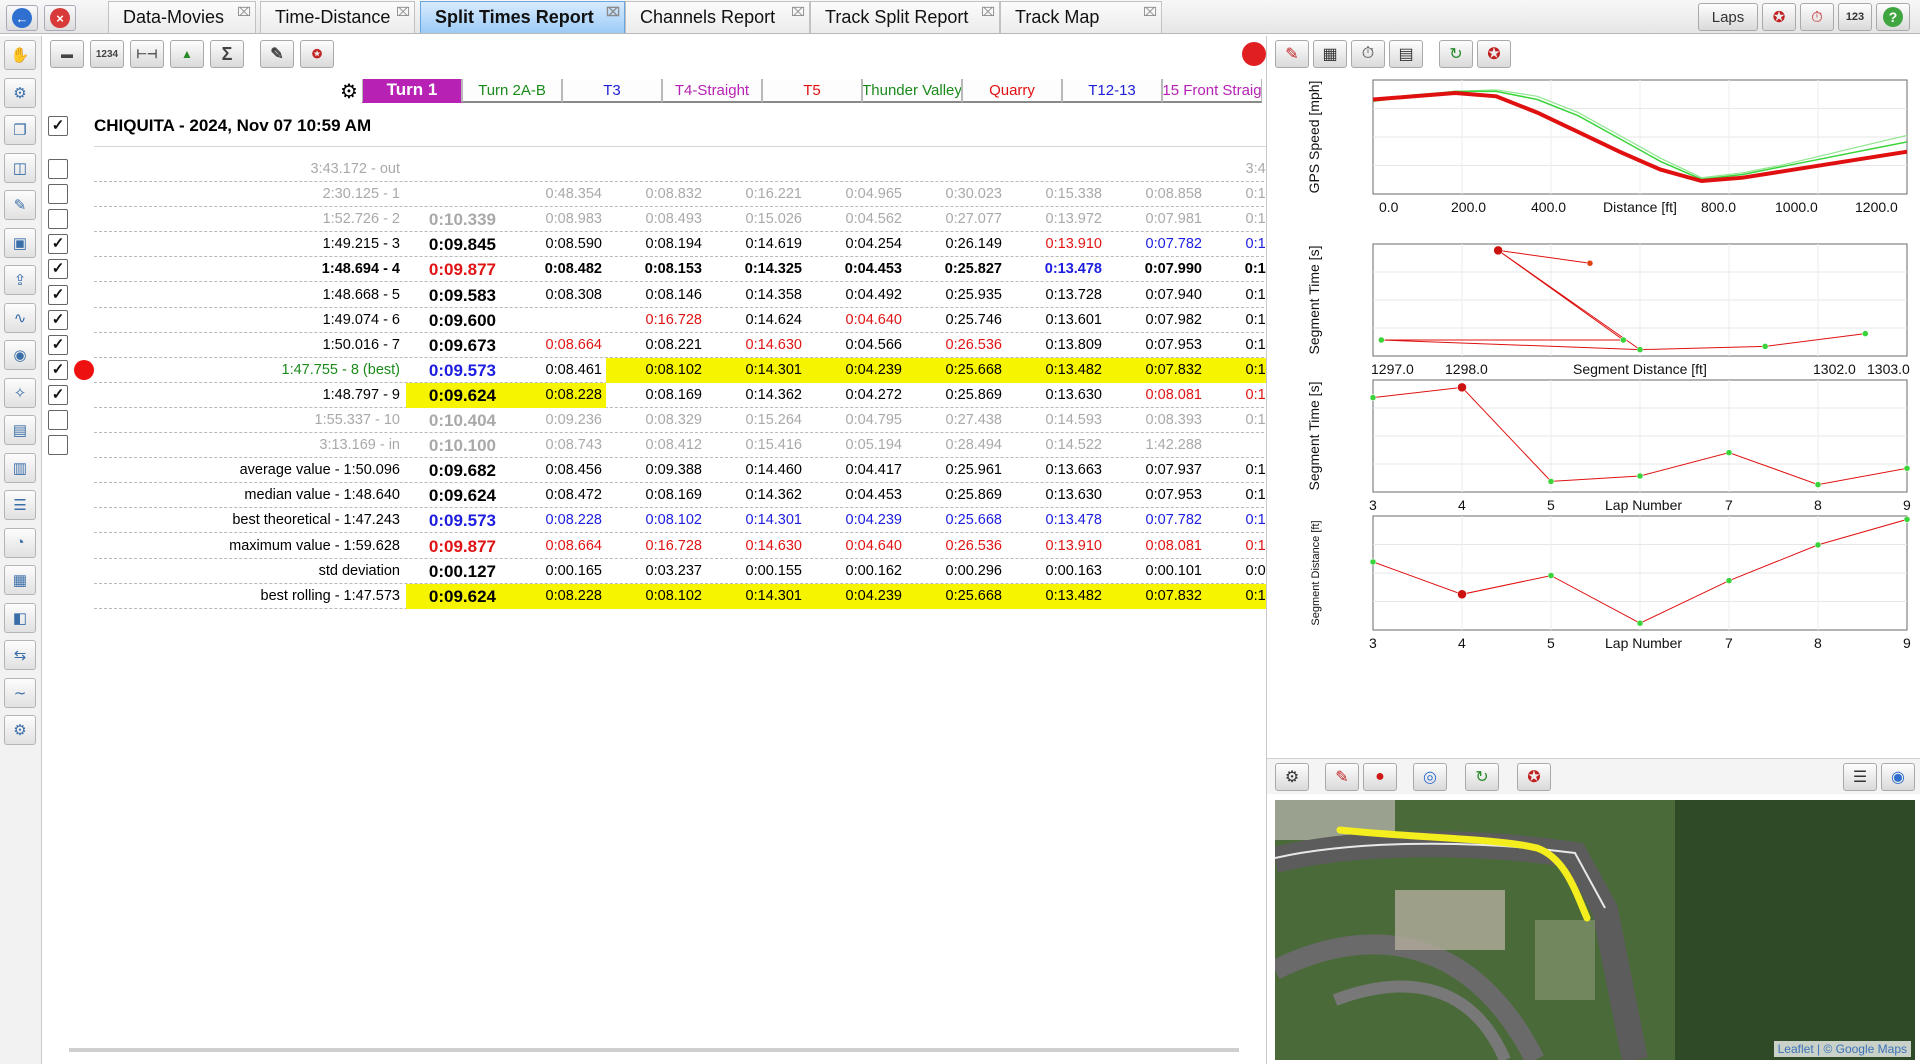 This screenshot has width=1920, height=1064. What do you see at coordinates (58, 126) in the screenshot?
I see `session-checkbox: ✓` at bounding box center [58, 126].